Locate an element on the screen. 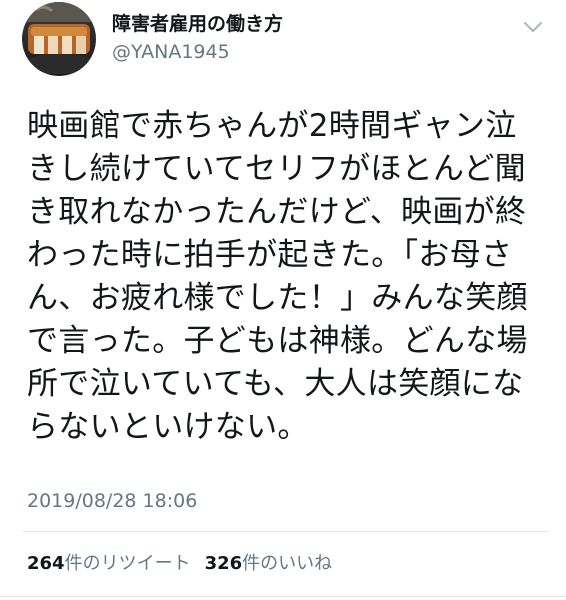 Image resolution: width=566 pixels, height=600 pixels. avatar is located at coordinates (59, 39).